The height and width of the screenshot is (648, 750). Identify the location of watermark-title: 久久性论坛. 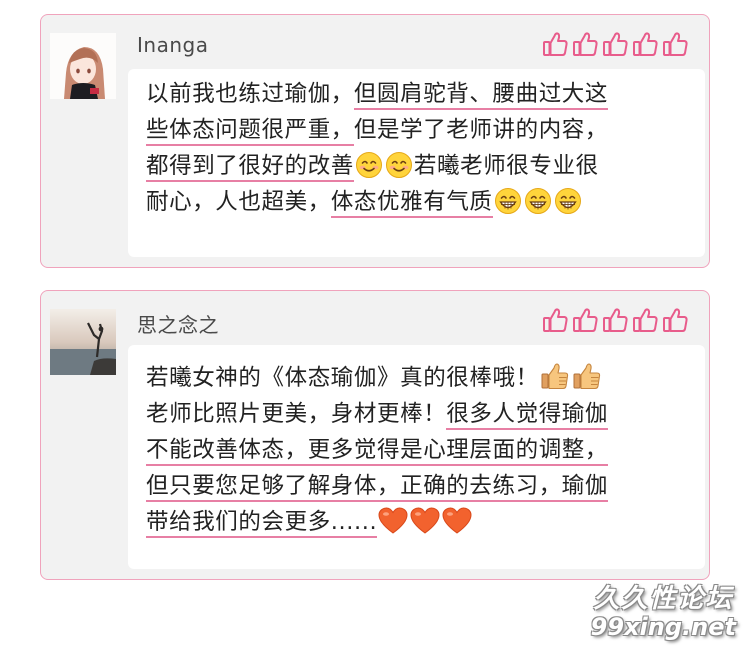
(663, 599).